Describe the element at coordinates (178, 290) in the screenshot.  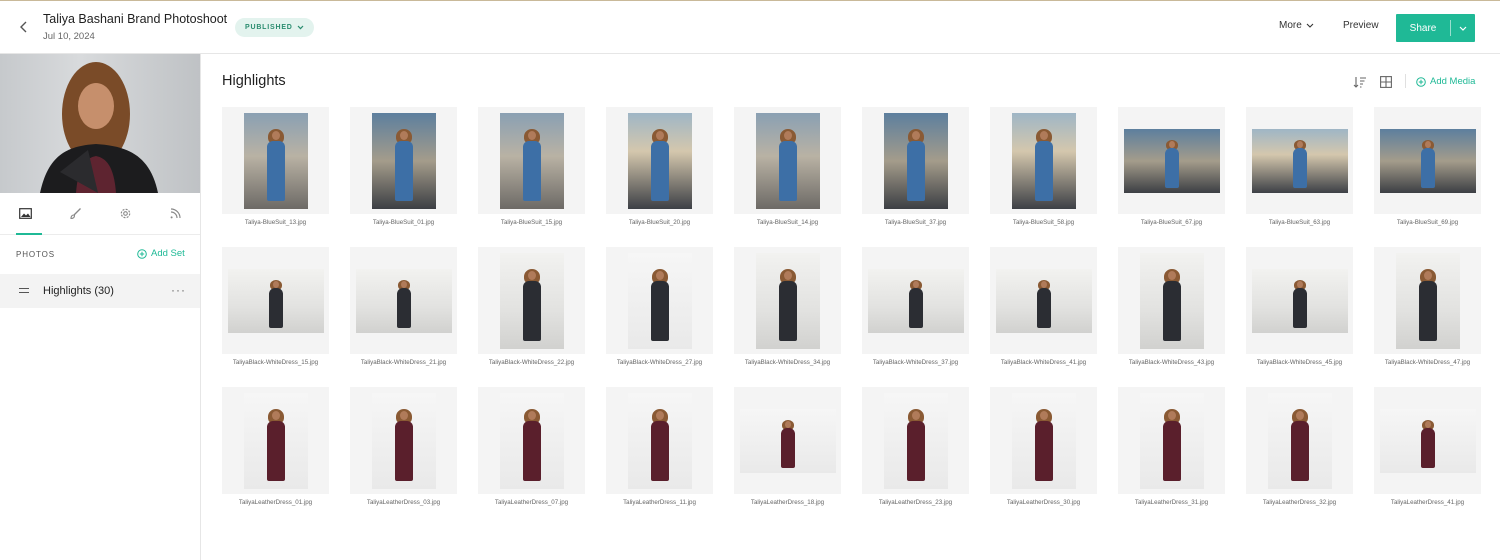
I see `more-dots-icon: ···` at that location.